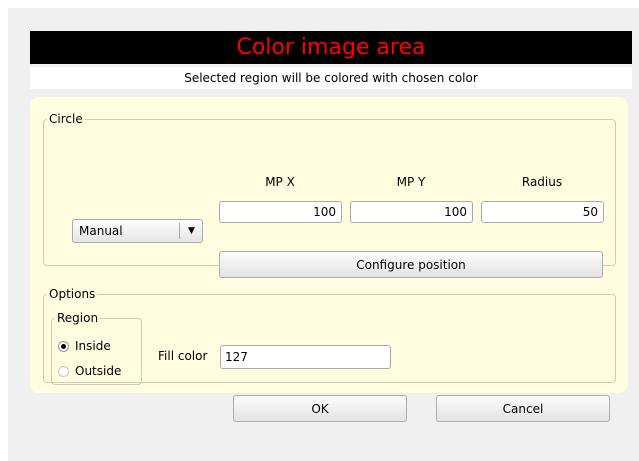 The image size is (639, 461). I want to click on mode-select-value: Manual, so click(101, 231).